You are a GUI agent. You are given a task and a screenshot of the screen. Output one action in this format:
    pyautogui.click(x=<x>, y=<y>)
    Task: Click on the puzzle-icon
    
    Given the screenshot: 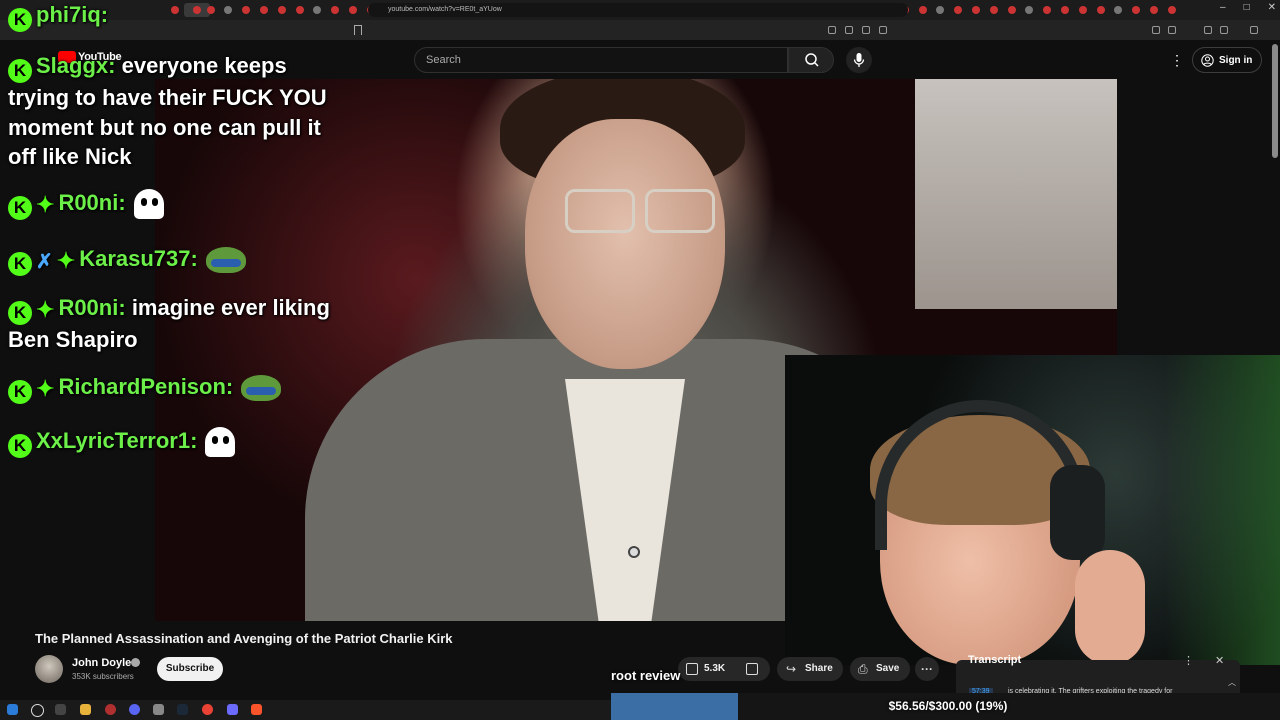 What is the action you would take?
    pyautogui.click(x=1172, y=30)
    